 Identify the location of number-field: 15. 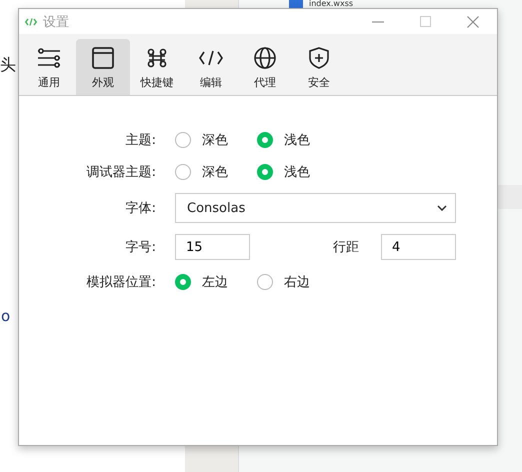
(212, 247).